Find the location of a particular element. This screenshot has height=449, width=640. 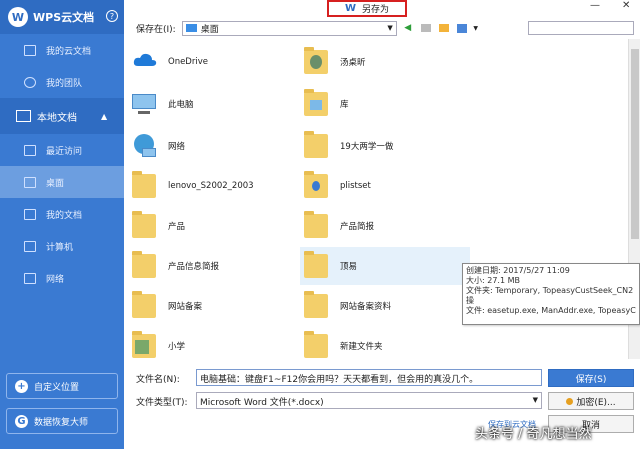

file-item-onedrive: OneDrive is located at coordinates (212, 62).